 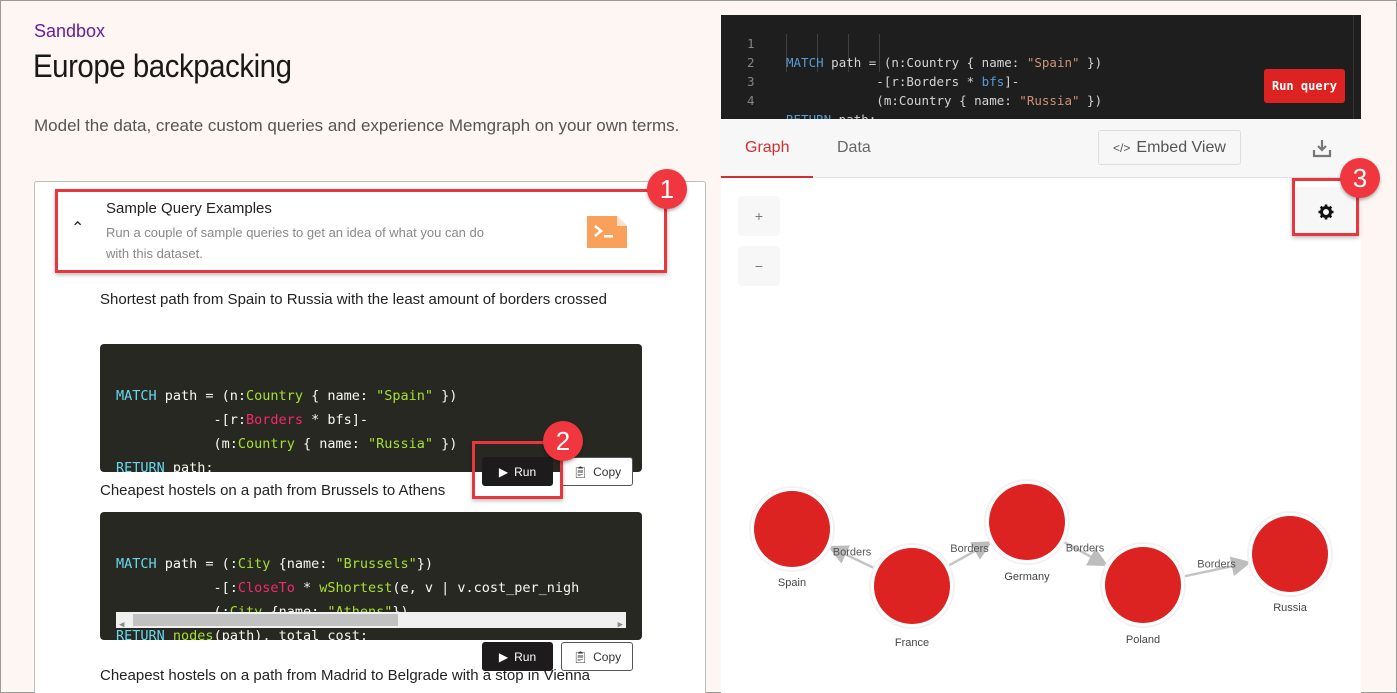 I want to click on graph-node-poland, so click(x=1143, y=585).